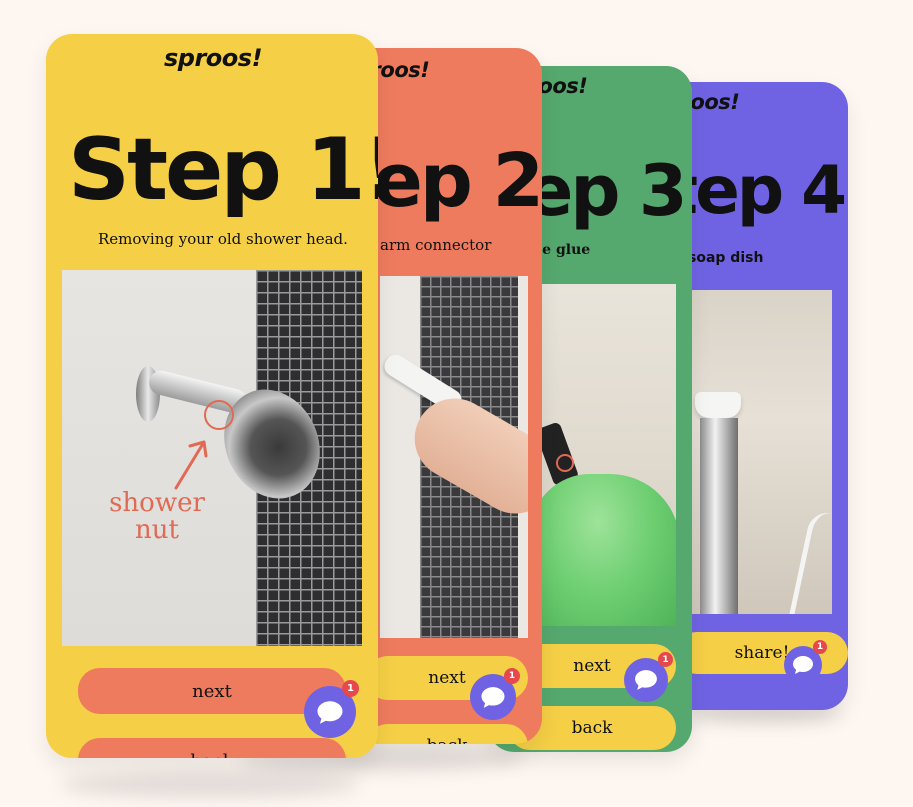 This screenshot has width=913, height=807. Describe the element at coordinates (219, 415) in the screenshot. I see `shower-nut-marker` at that location.